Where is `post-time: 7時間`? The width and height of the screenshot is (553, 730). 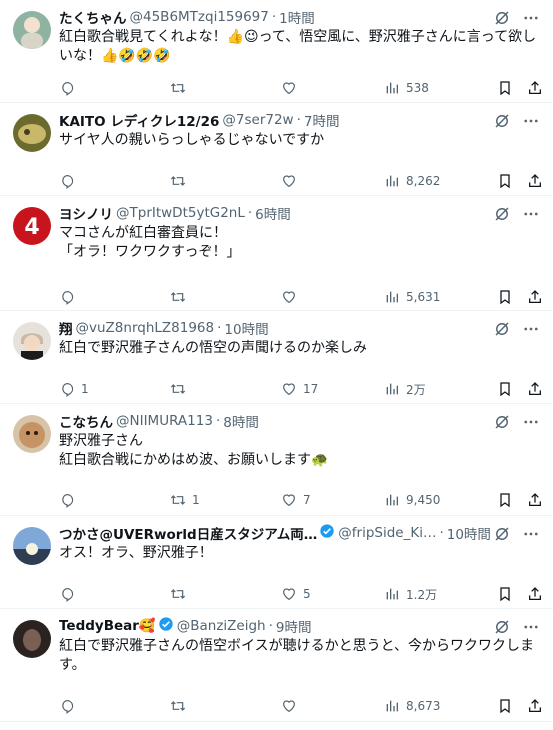 post-time: 7時間 is located at coordinates (322, 120).